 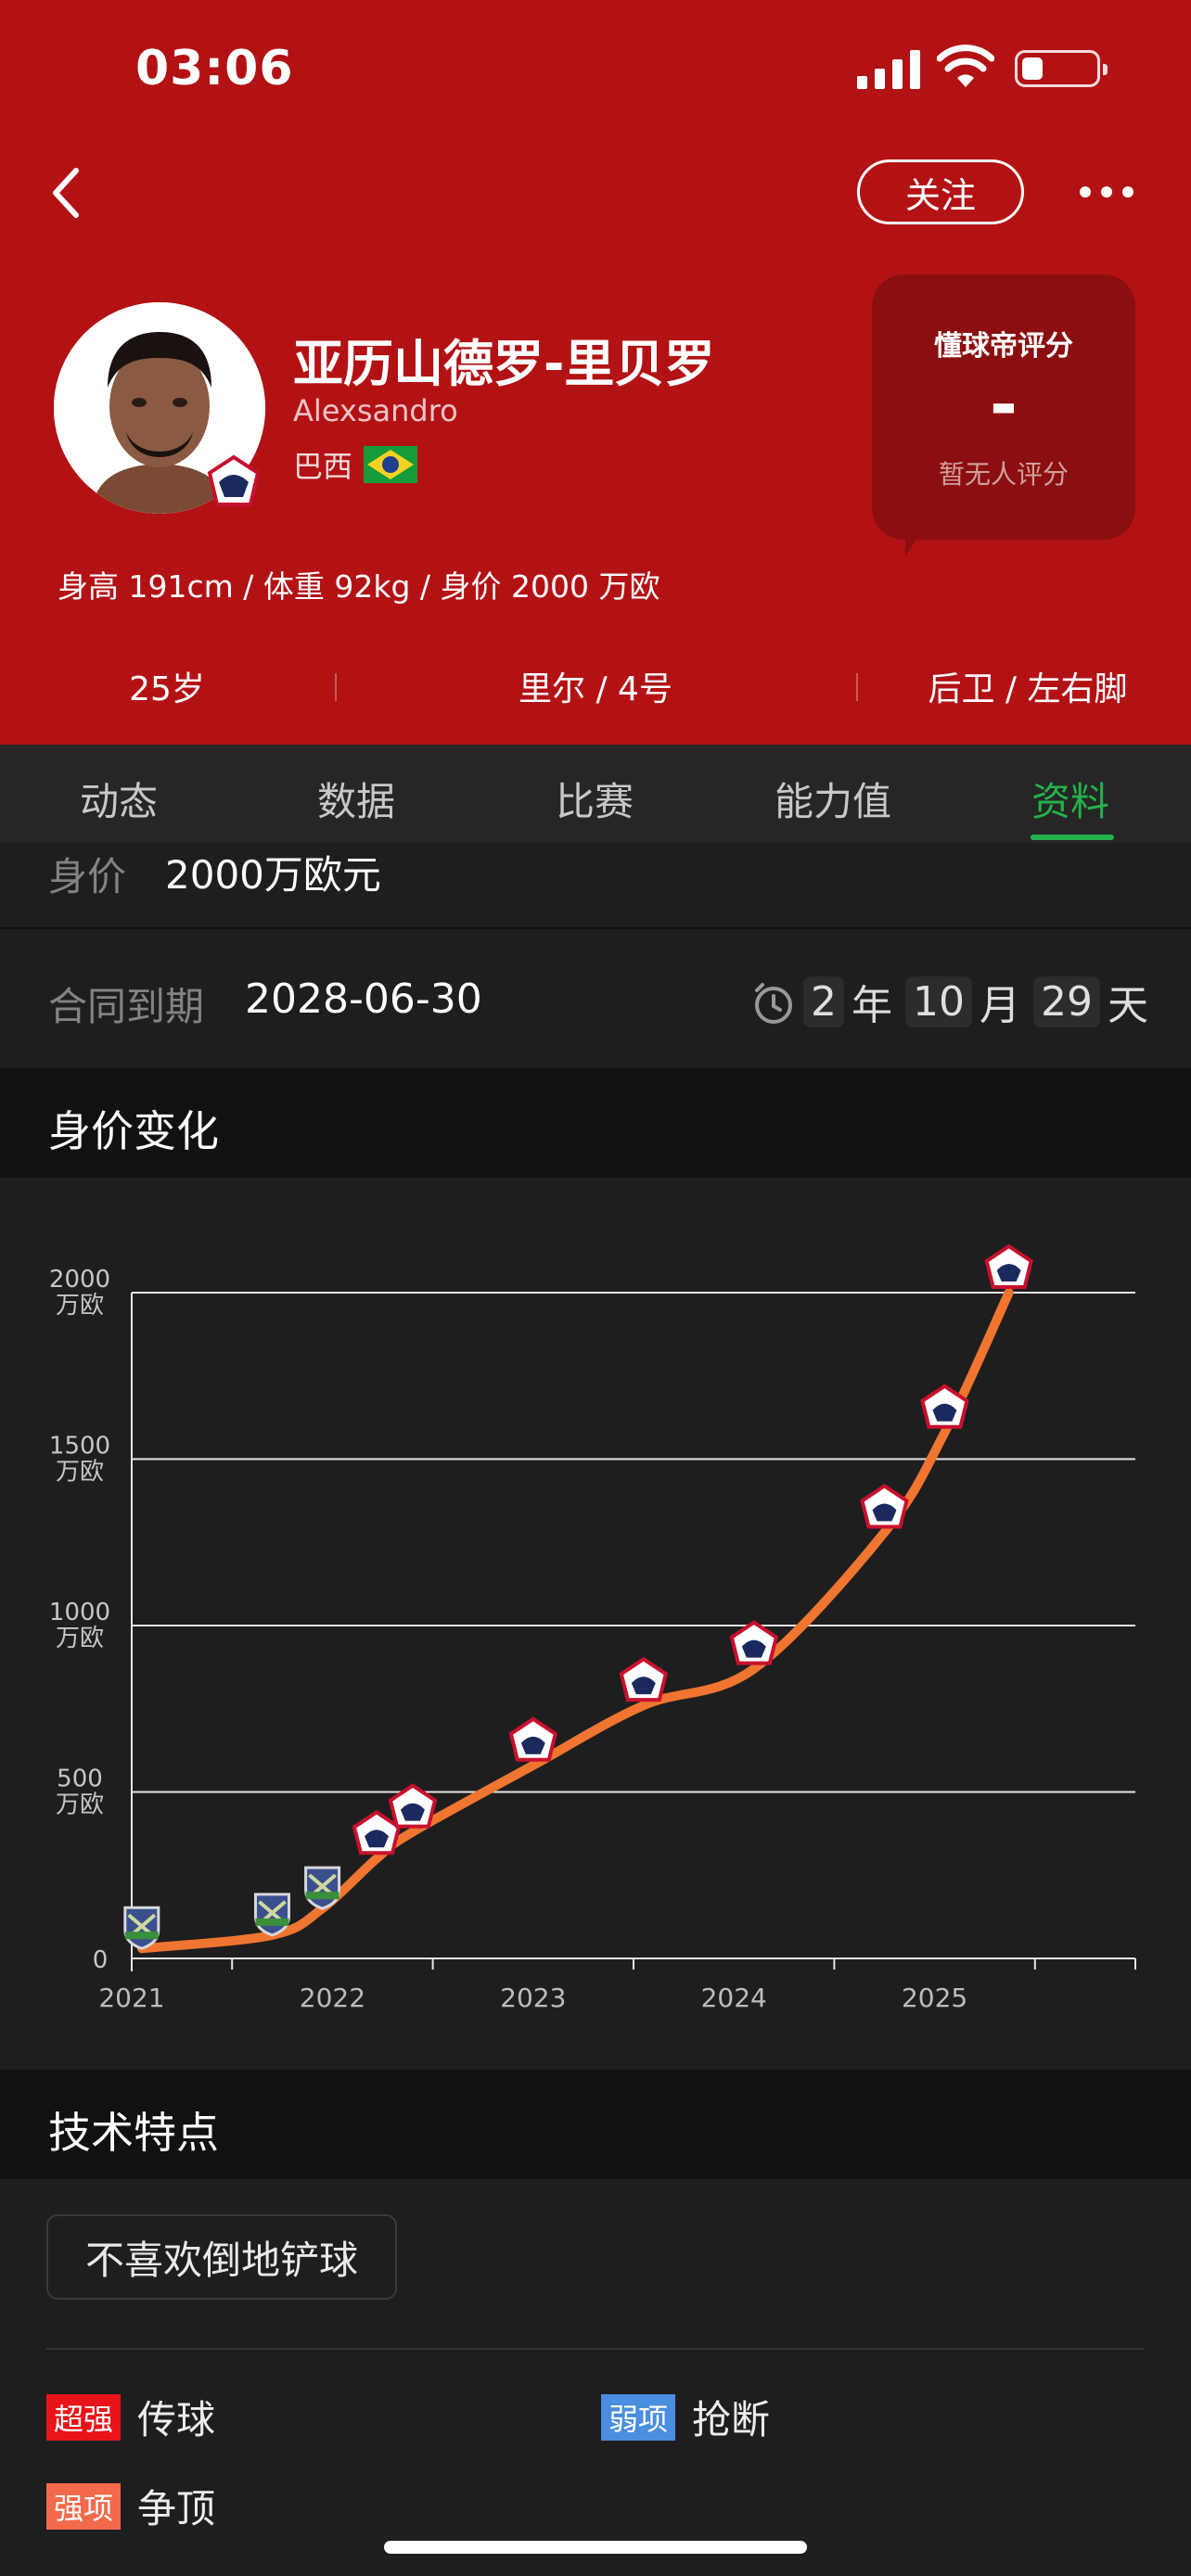 What do you see at coordinates (595, 799) in the screenshot?
I see `tab-matches: 比赛` at bounding box center [595, 799].